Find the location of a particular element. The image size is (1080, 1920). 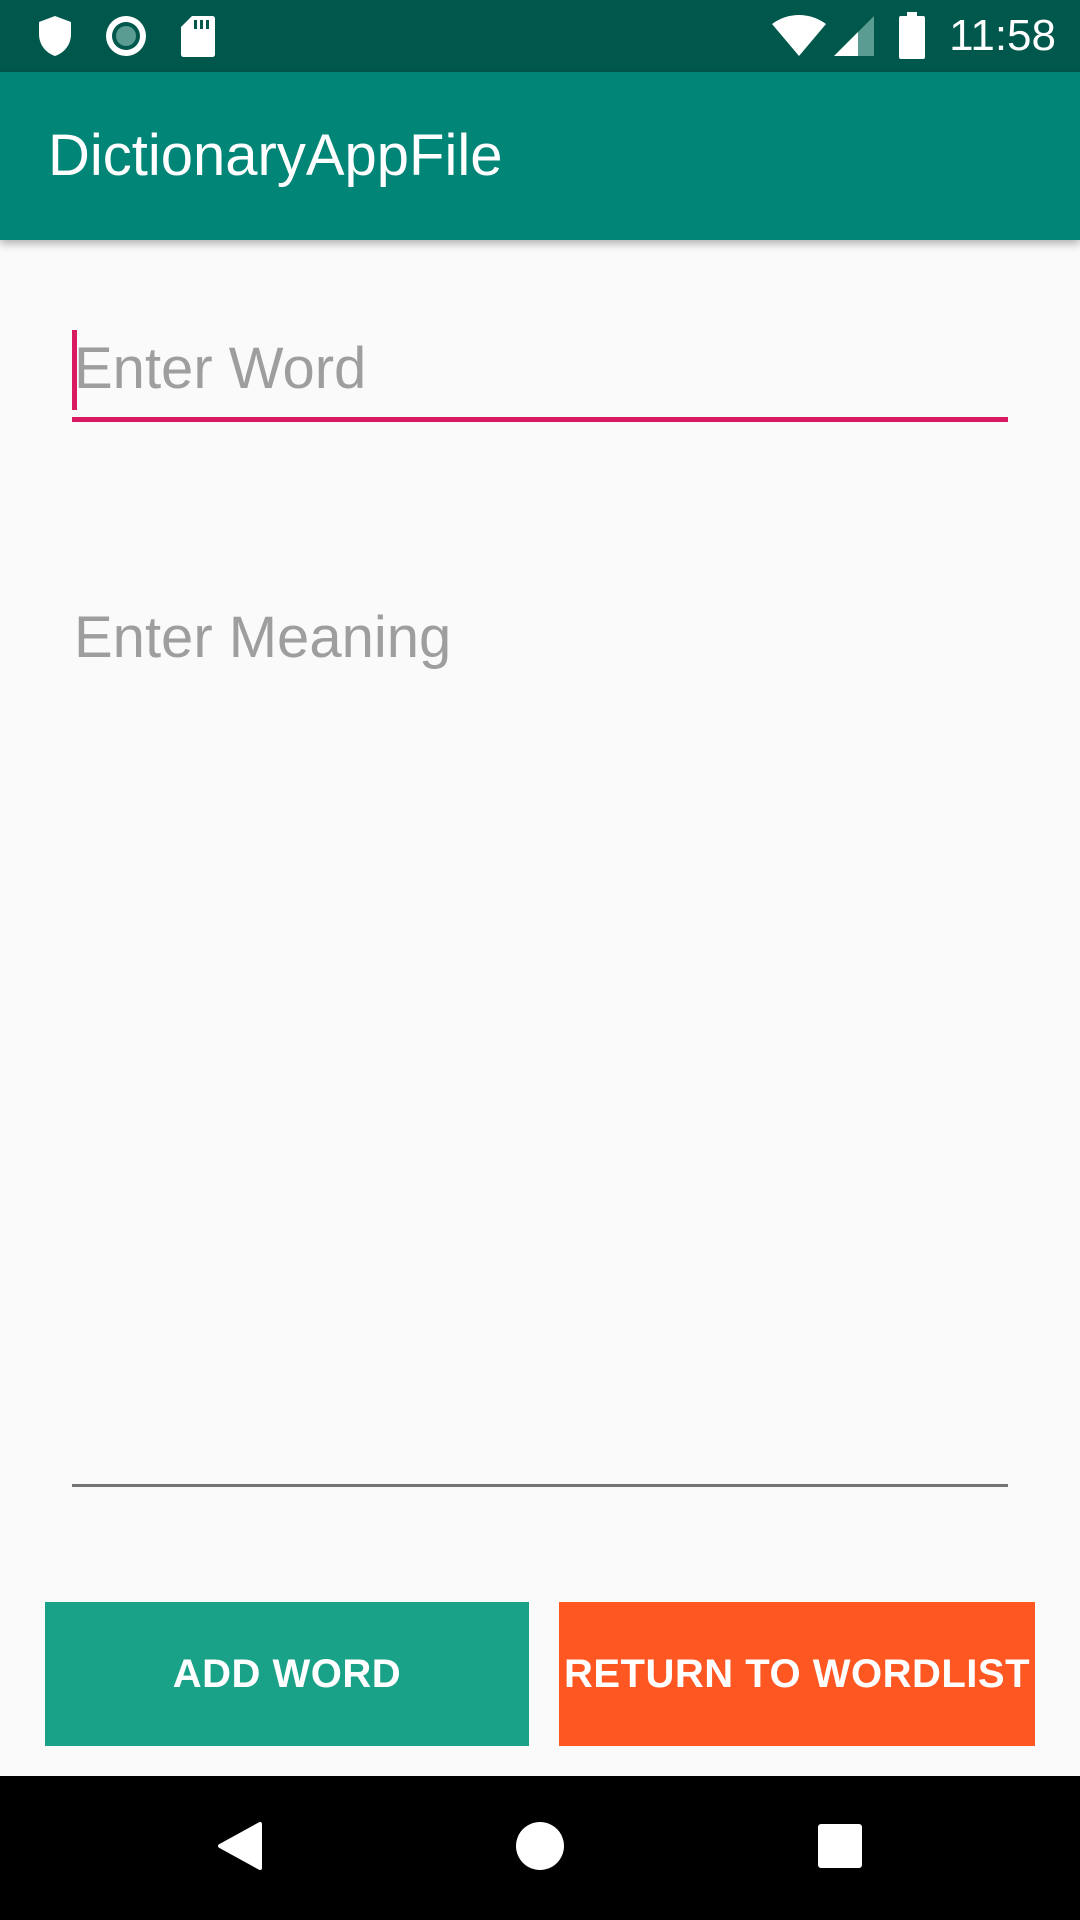

cell-signal-icon is located at coordinates (854, 38).